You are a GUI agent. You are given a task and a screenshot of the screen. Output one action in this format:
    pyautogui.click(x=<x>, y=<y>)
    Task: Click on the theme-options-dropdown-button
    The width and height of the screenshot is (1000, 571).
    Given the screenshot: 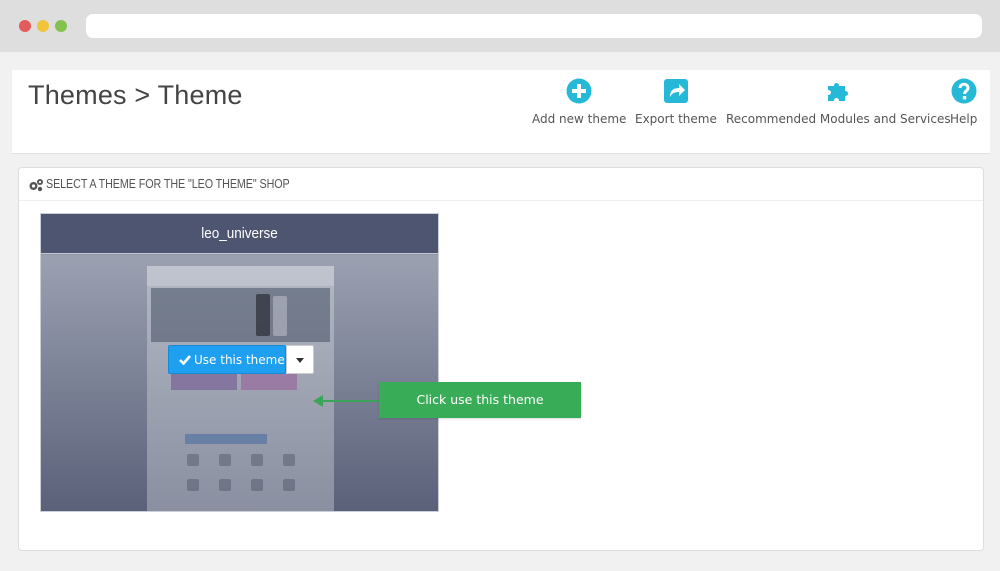 What is the action you would take?
    pyautogui.click(x=300, y=359)
    